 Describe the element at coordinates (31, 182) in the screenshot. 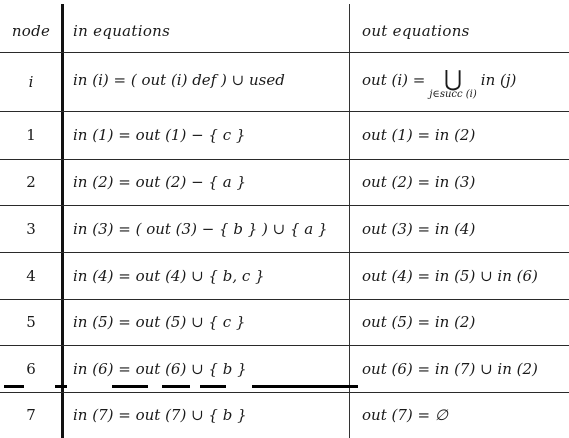

I see `row-2-node: 2` at that location.